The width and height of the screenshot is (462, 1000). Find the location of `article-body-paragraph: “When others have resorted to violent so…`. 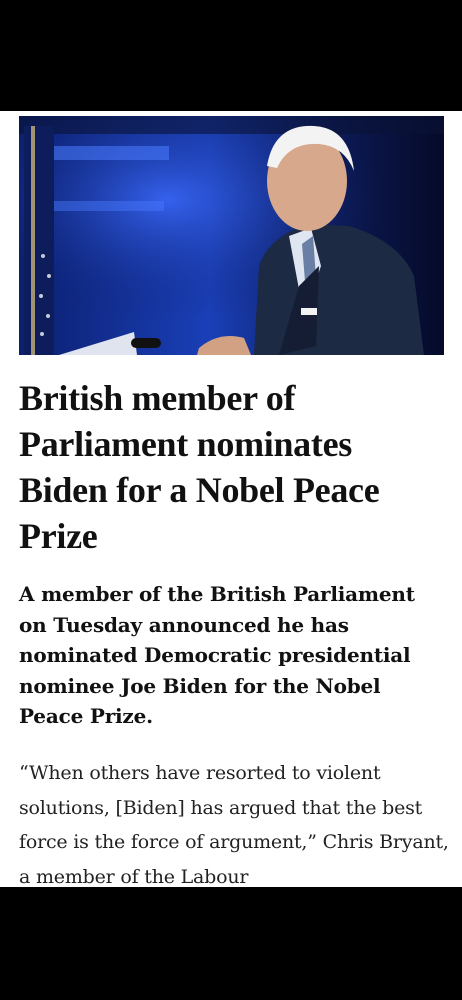

article-body-paragraph: “When others have resorted to violent so… is located at coordinates (234, 824).